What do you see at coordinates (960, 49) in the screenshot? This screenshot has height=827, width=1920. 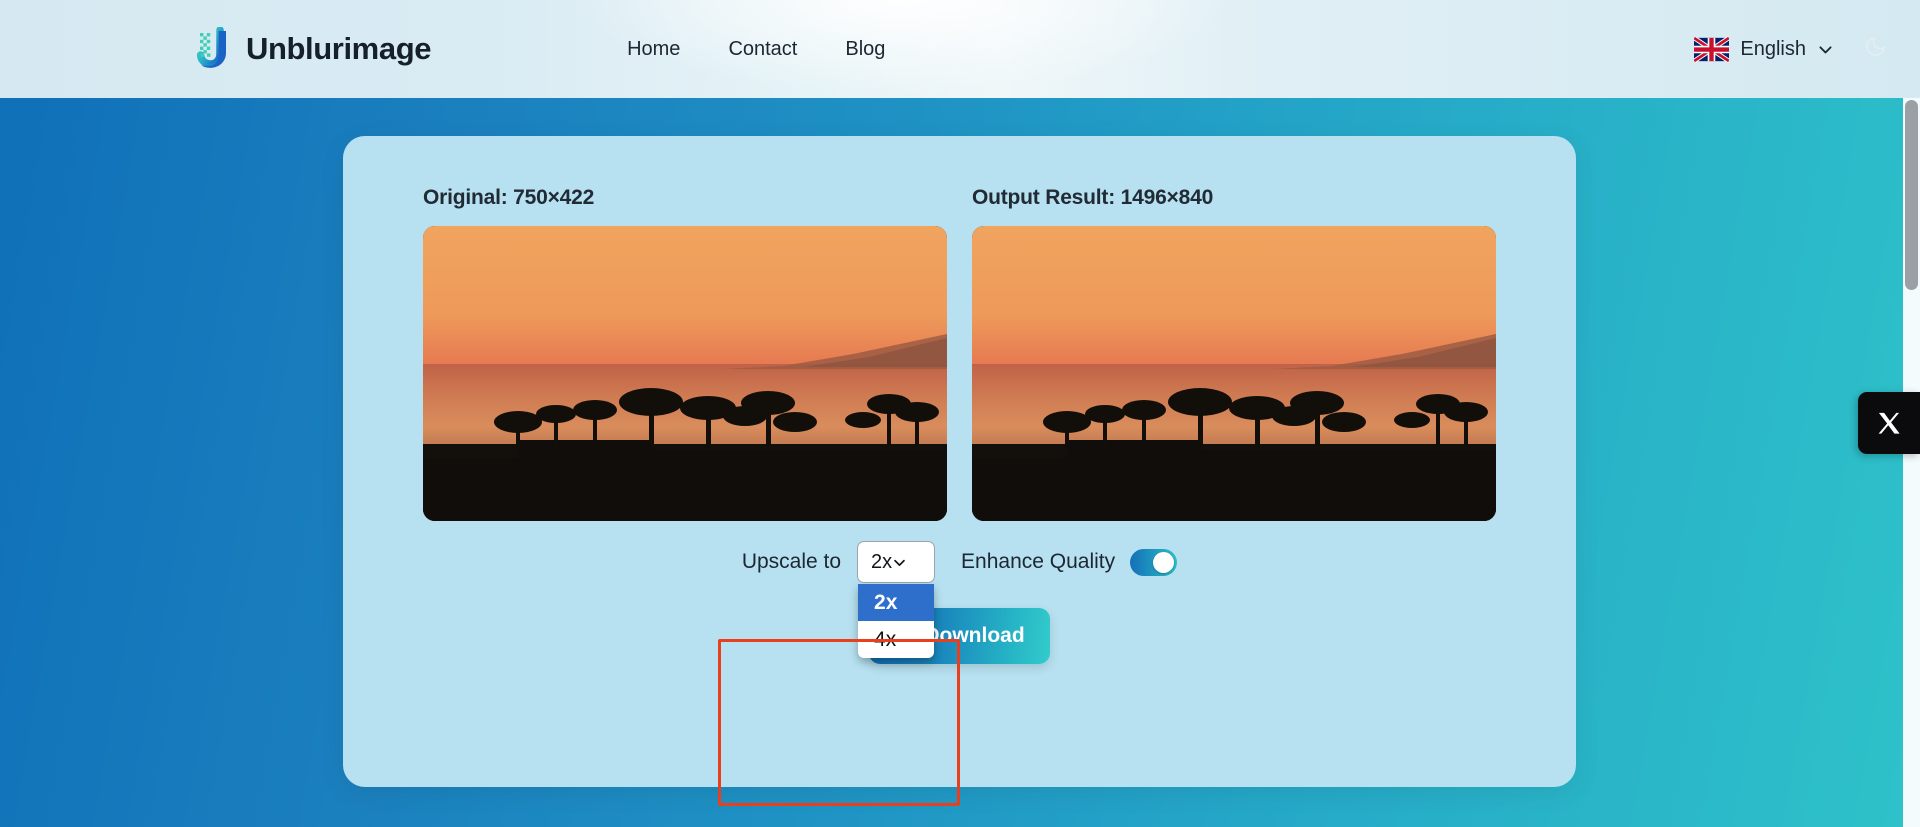 I see `site-header: Unblurimage Home Contact Blog English` at bounding box center [960, 49].